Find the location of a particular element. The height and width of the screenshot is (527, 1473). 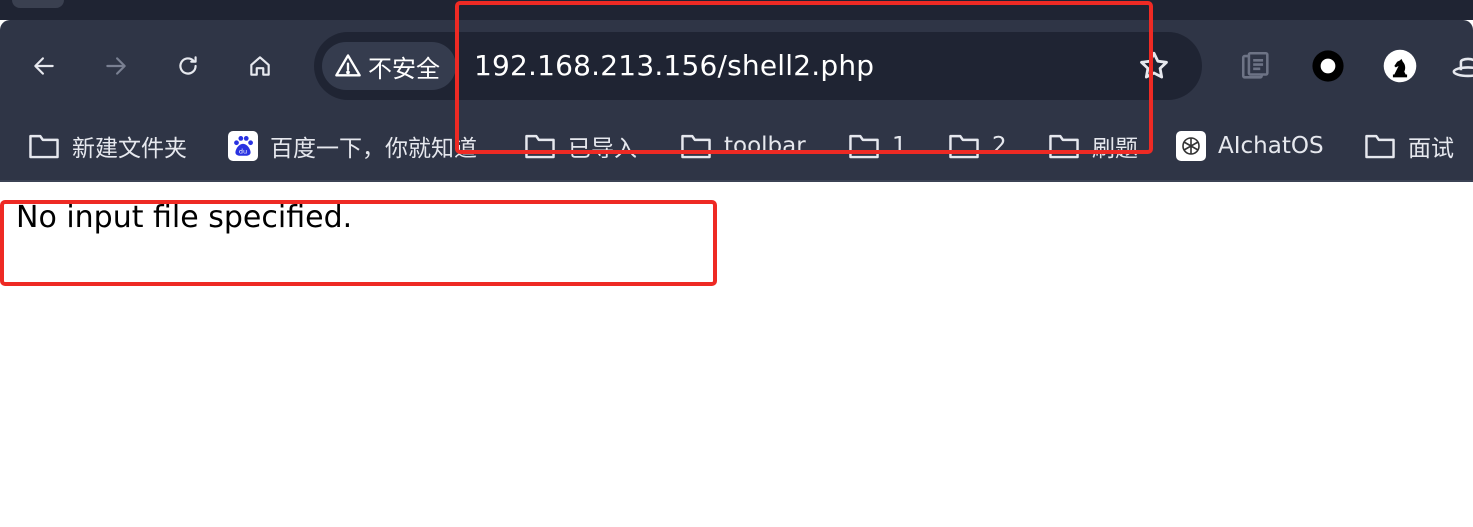

tab is located at coordinates (38, 4).